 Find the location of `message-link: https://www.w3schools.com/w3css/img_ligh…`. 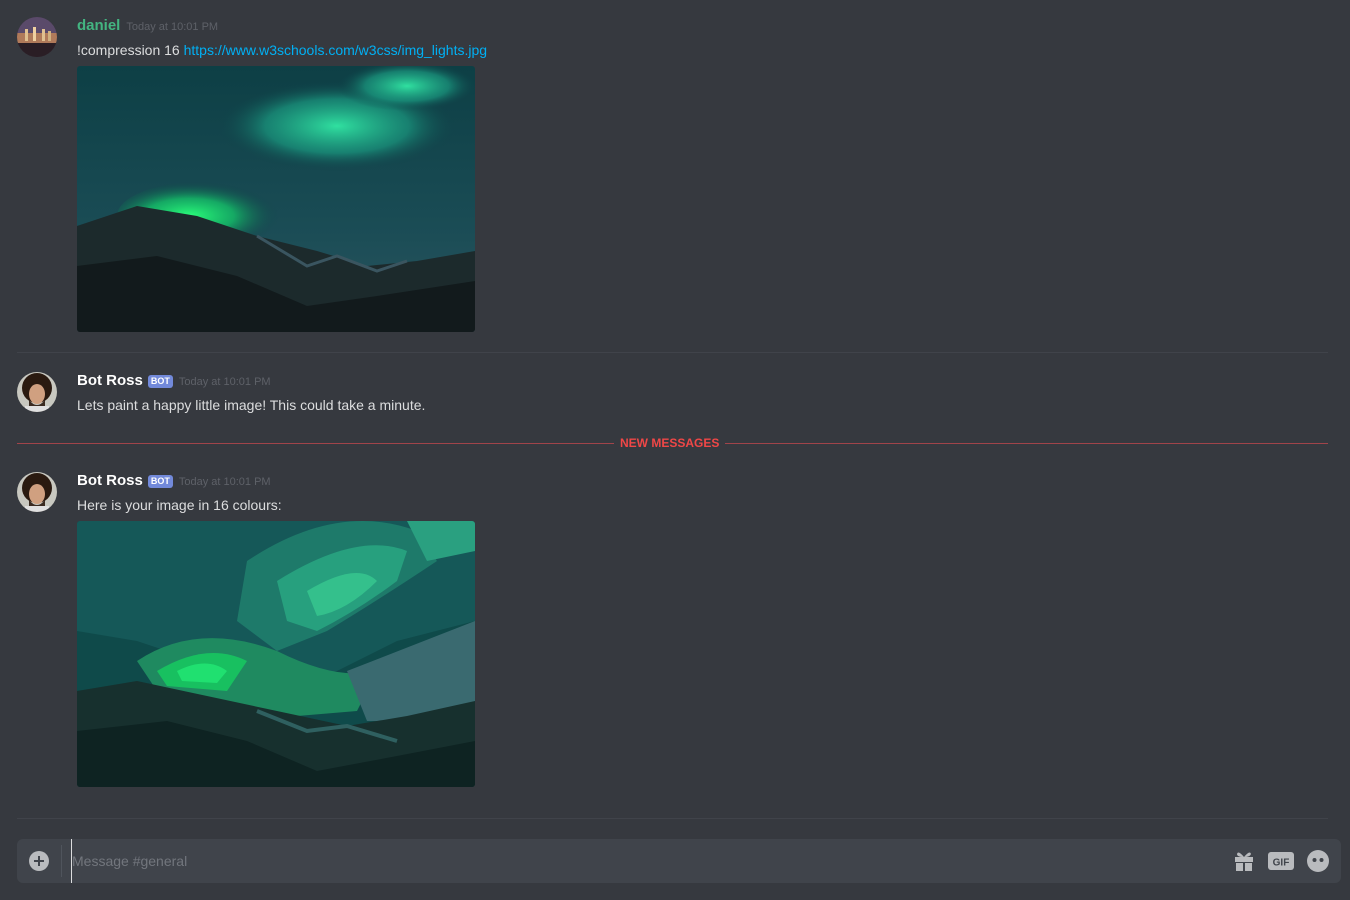

message-link: https://www.w3schools.com/w3css/img_ligh… is located at coordinates (335, 50).